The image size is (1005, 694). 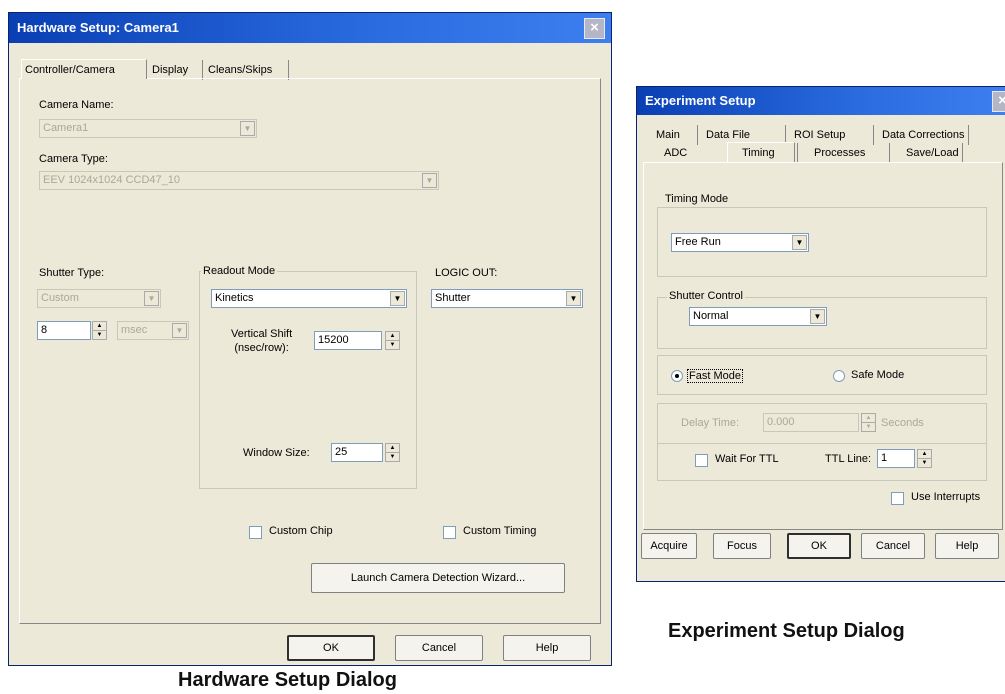 I want to click on readout-mode-label: Readout Mode, so click(x=239, y=271).